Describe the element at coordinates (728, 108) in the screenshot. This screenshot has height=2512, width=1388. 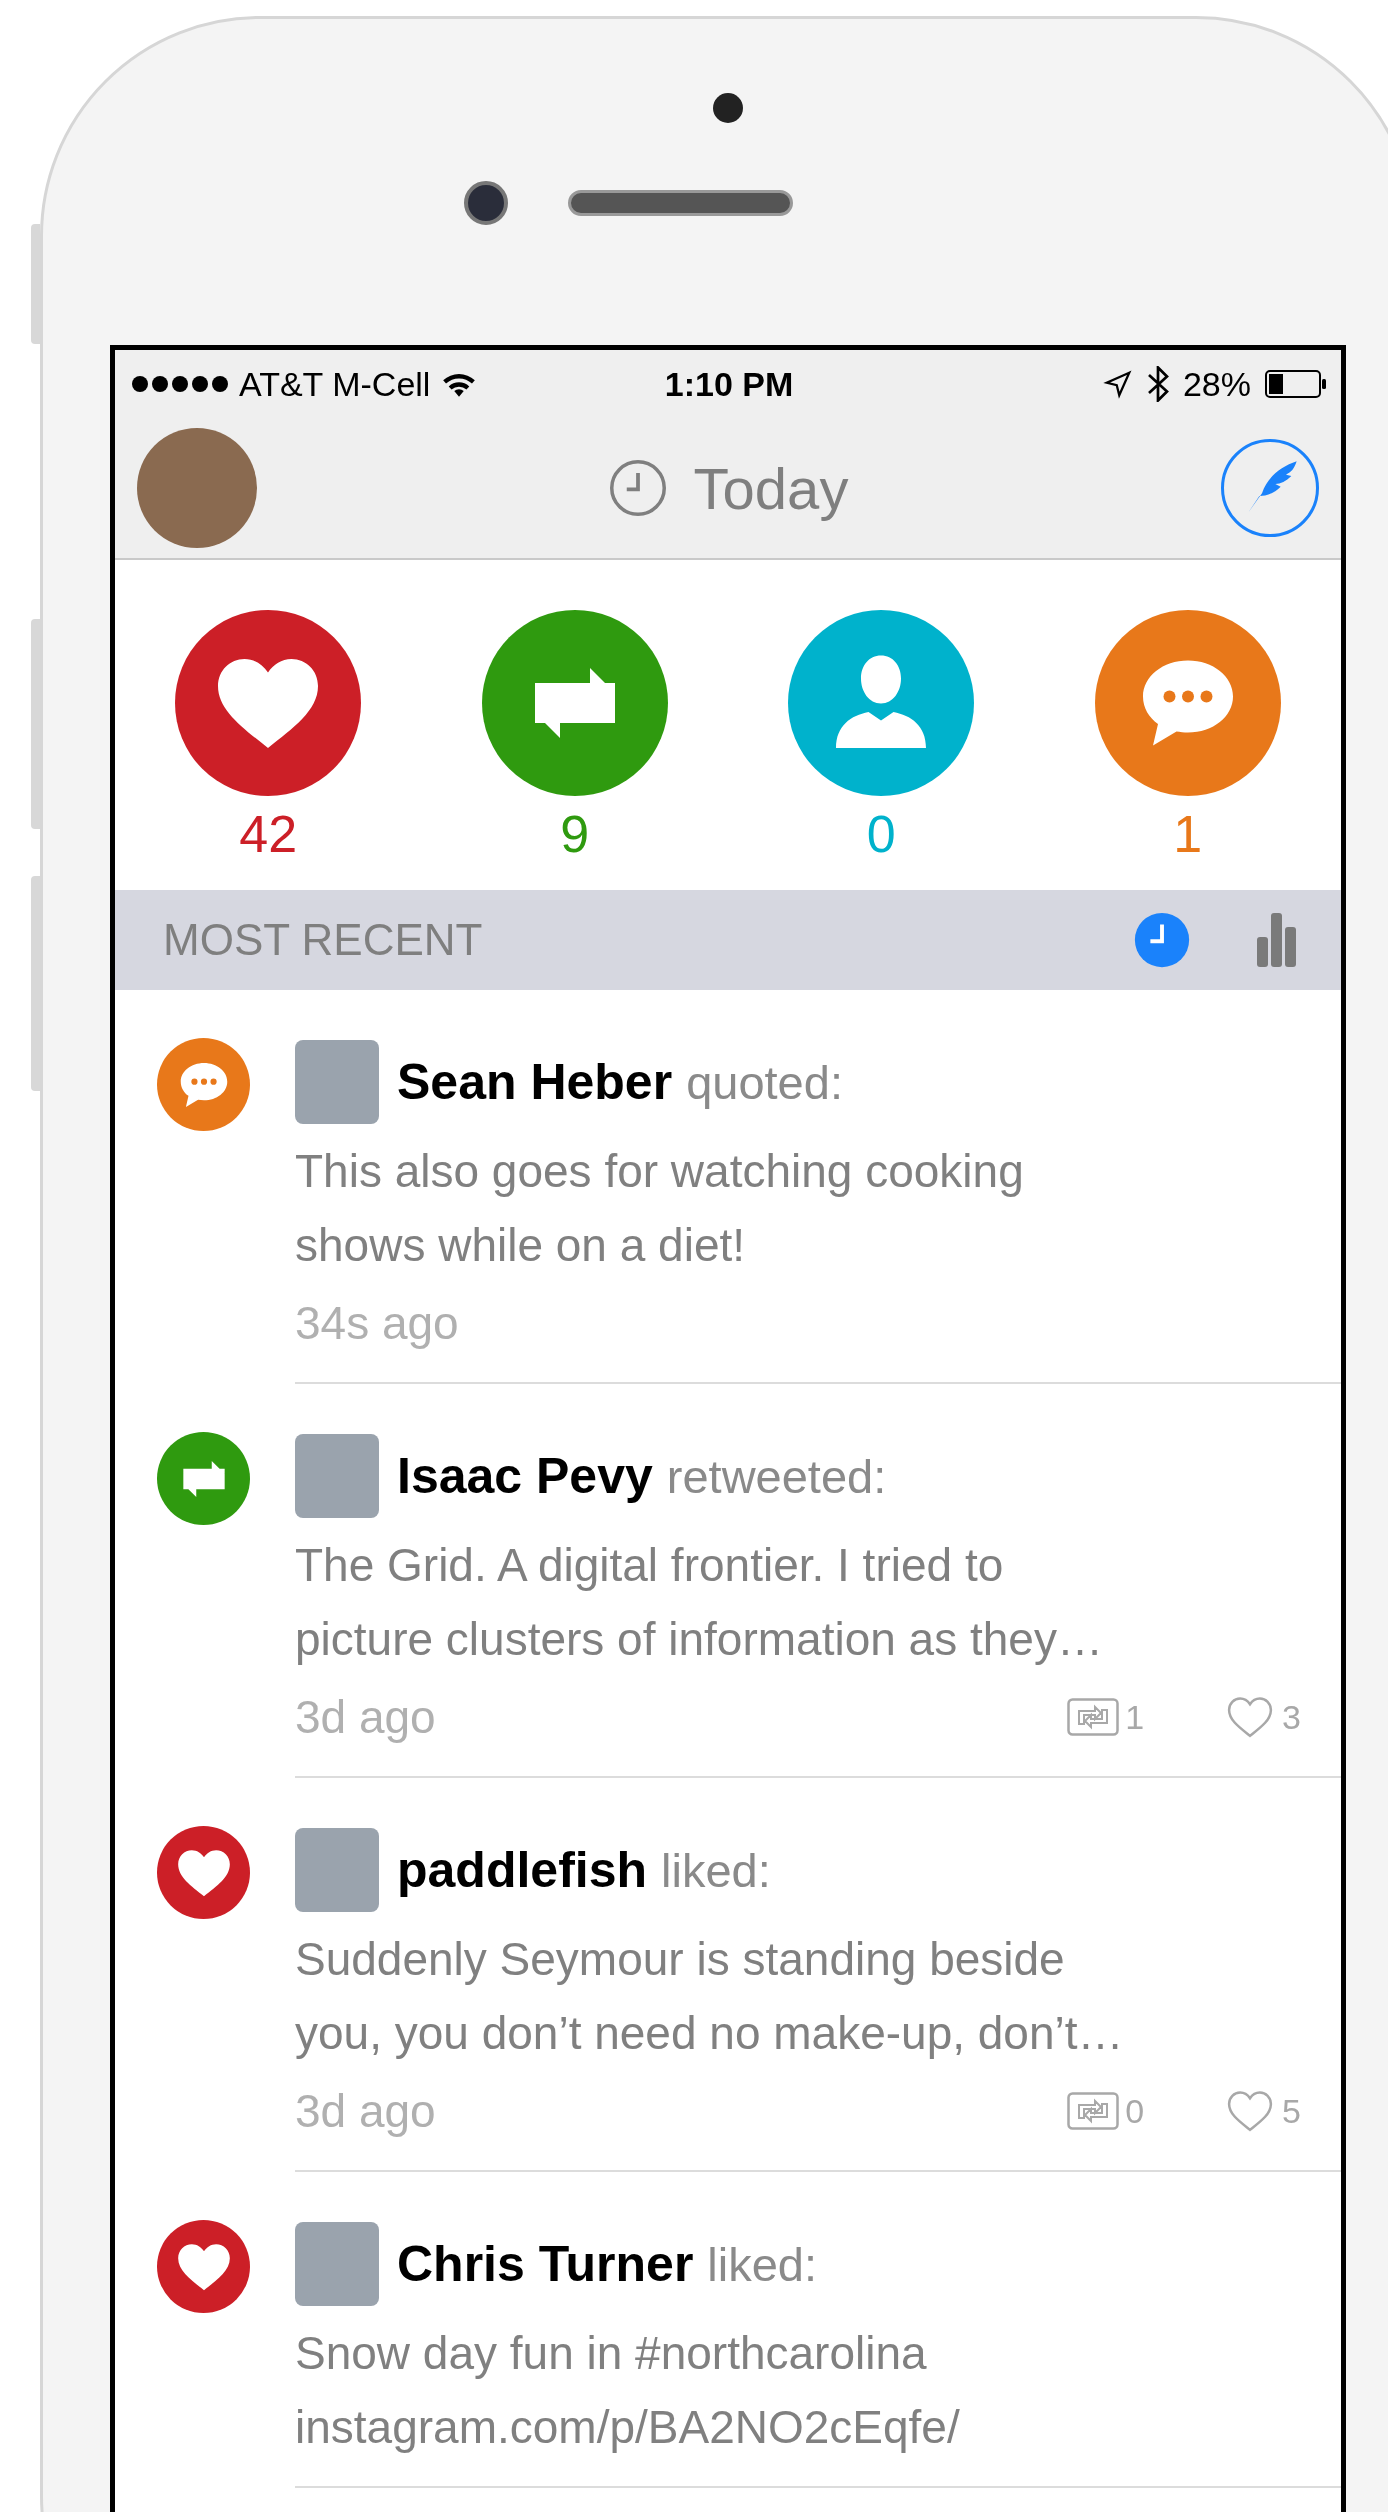
I see `proximity-sensor` at that location.